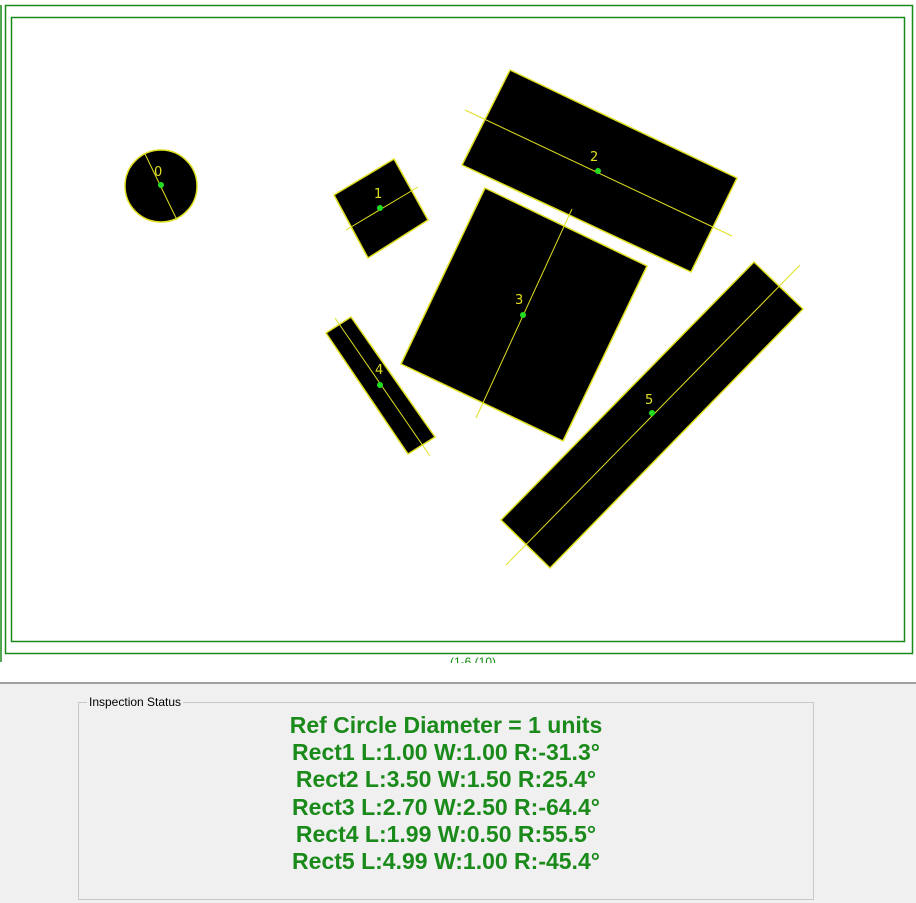 The image size is (916, 903). Describe the element at coordinates (446, 725) in the screenshot. I see `ref-circle-line: Ref Circle Diameter = 1 units` at that location.